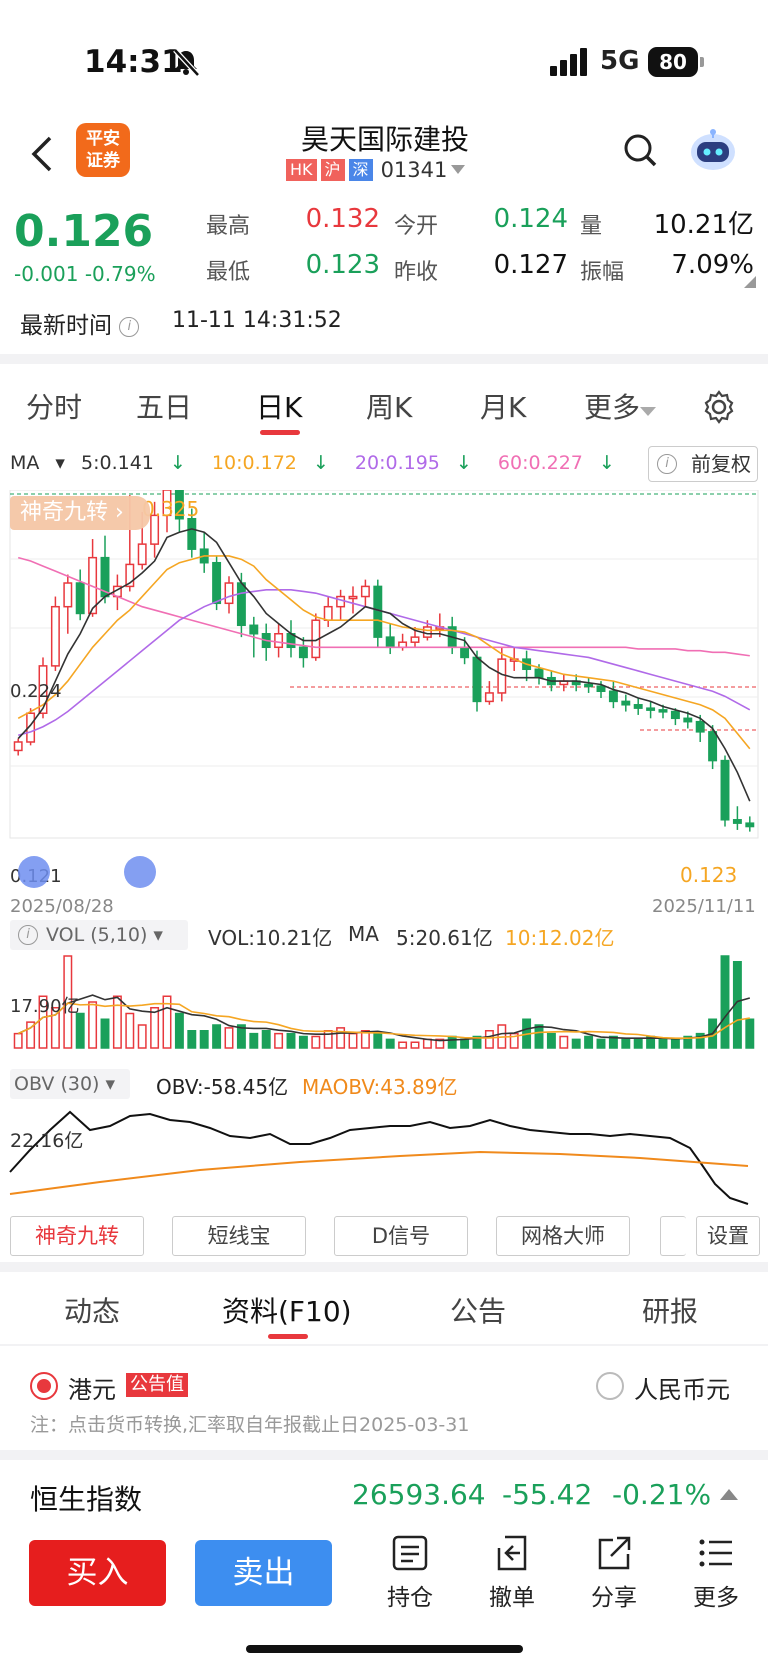 This screenshot has height=1670, width=768. What do you see at coordinates (682, 1387) in the screenshot?
I see `rmb-label: 人民币元` at bounding box center [682, 1387].